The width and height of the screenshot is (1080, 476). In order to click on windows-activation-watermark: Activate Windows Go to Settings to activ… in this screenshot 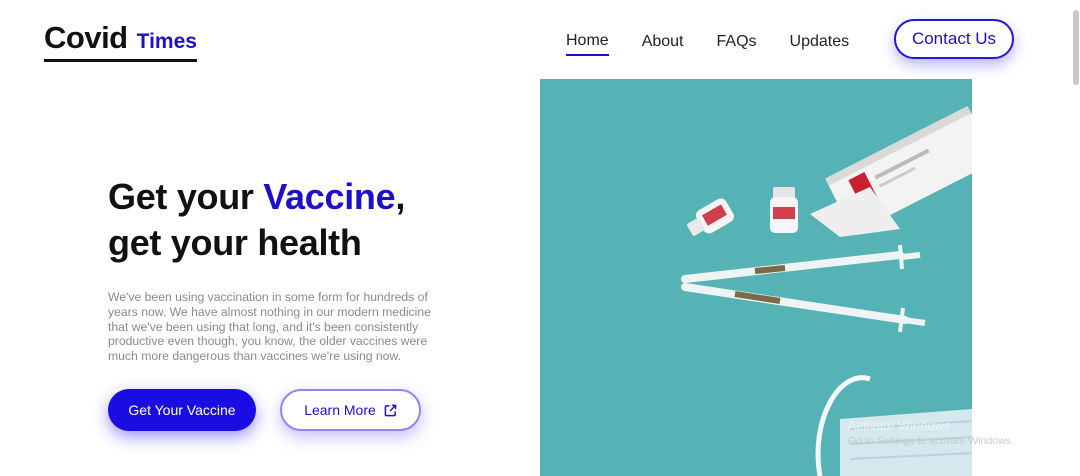, I will do `click(931, 433)`.